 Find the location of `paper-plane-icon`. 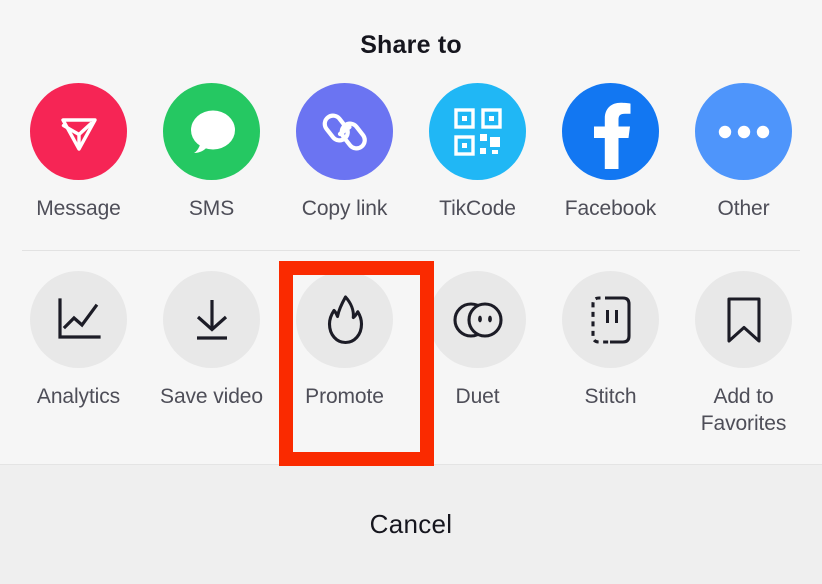

paper-plane-icon is located at coordinates (79, 132).